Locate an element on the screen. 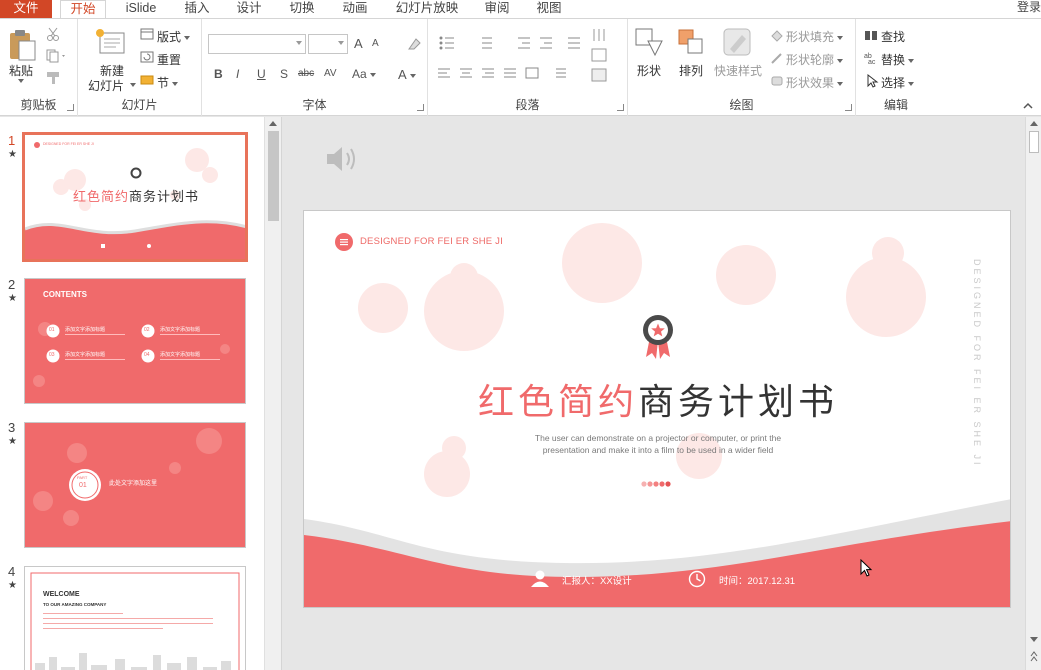 The width and height of the screenshot is (1041, 670). page-dots is located at coordinates (656, 484).